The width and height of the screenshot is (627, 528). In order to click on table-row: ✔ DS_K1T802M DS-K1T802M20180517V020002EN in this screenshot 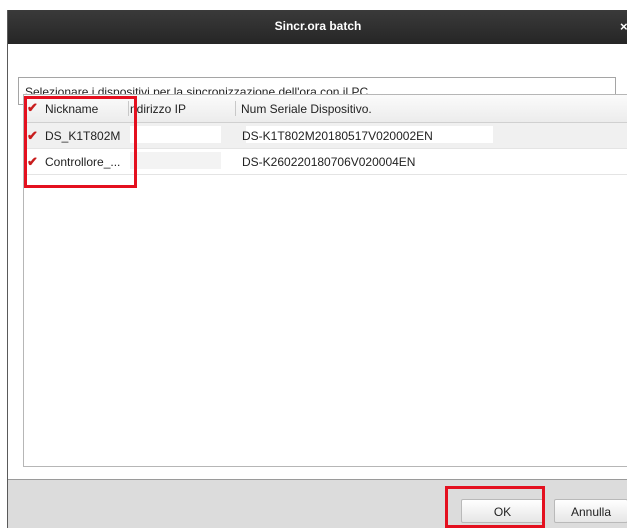, I will do `click(325, 136)`.